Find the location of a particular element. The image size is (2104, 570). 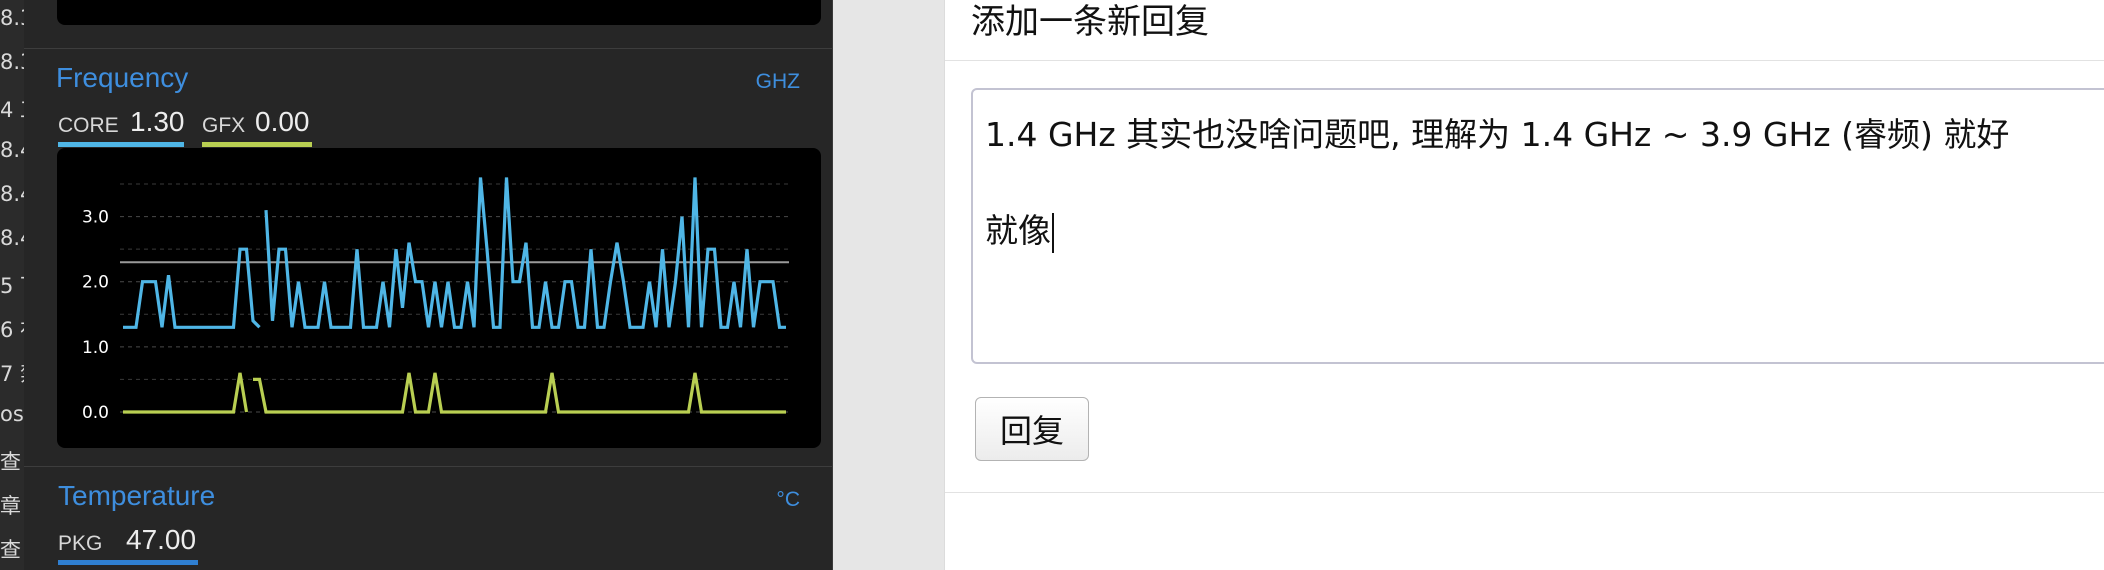

gfx-label: GFX is located at coordinates (224, 125).